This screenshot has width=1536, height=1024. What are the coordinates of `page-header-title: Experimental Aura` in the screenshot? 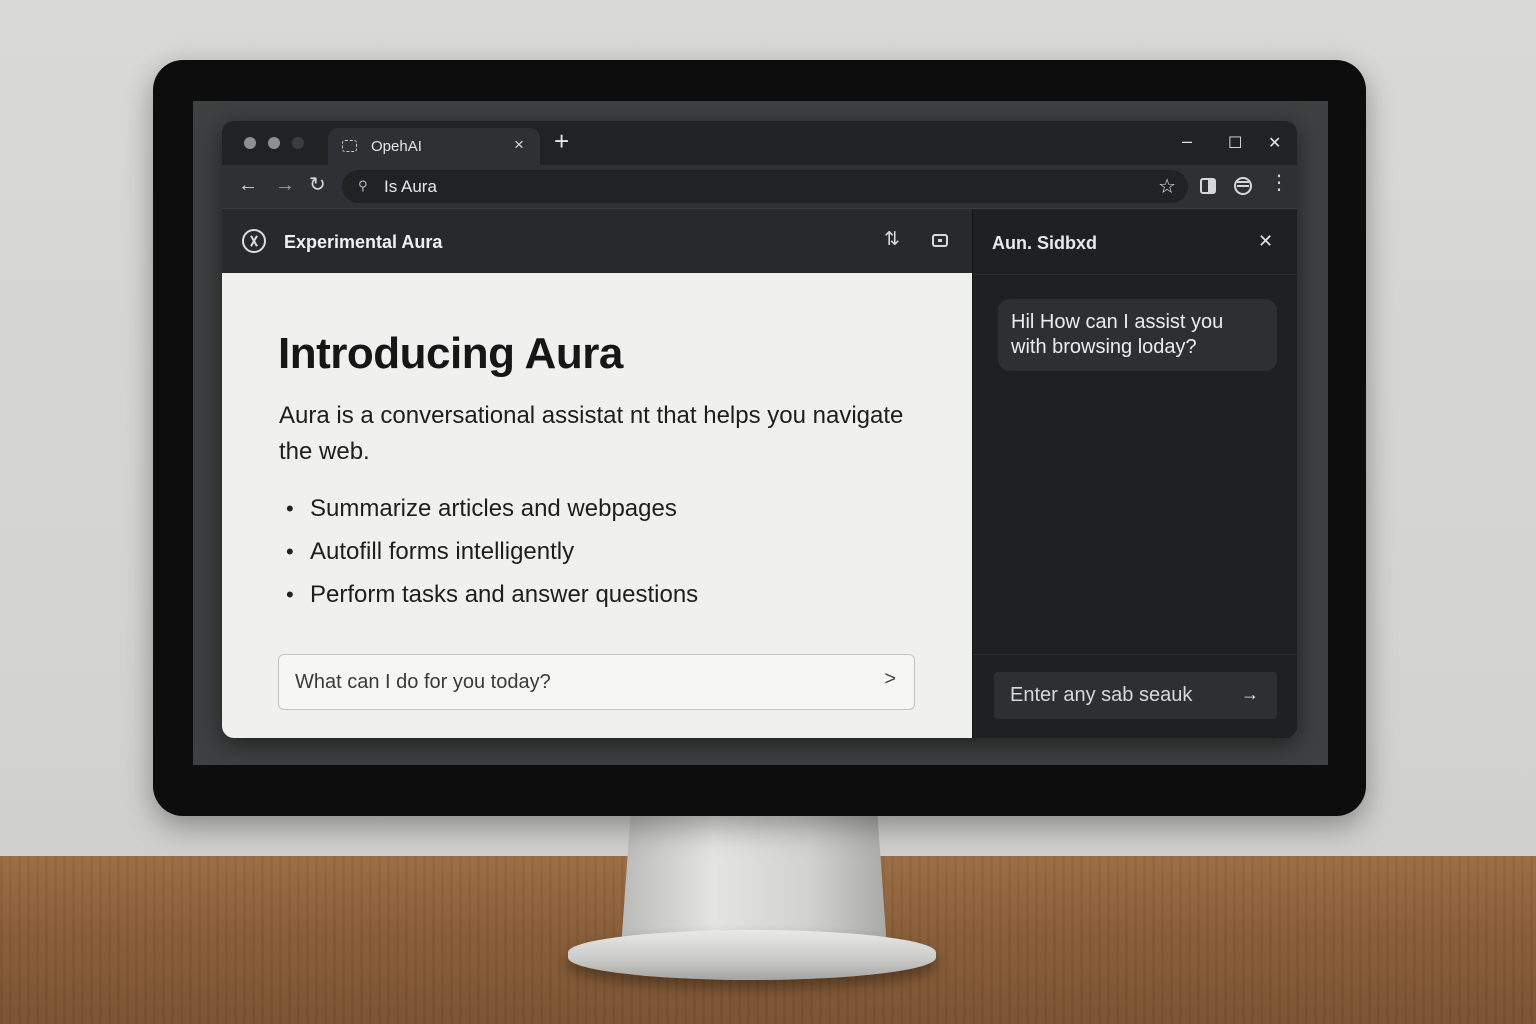 It's located at (363, 242).